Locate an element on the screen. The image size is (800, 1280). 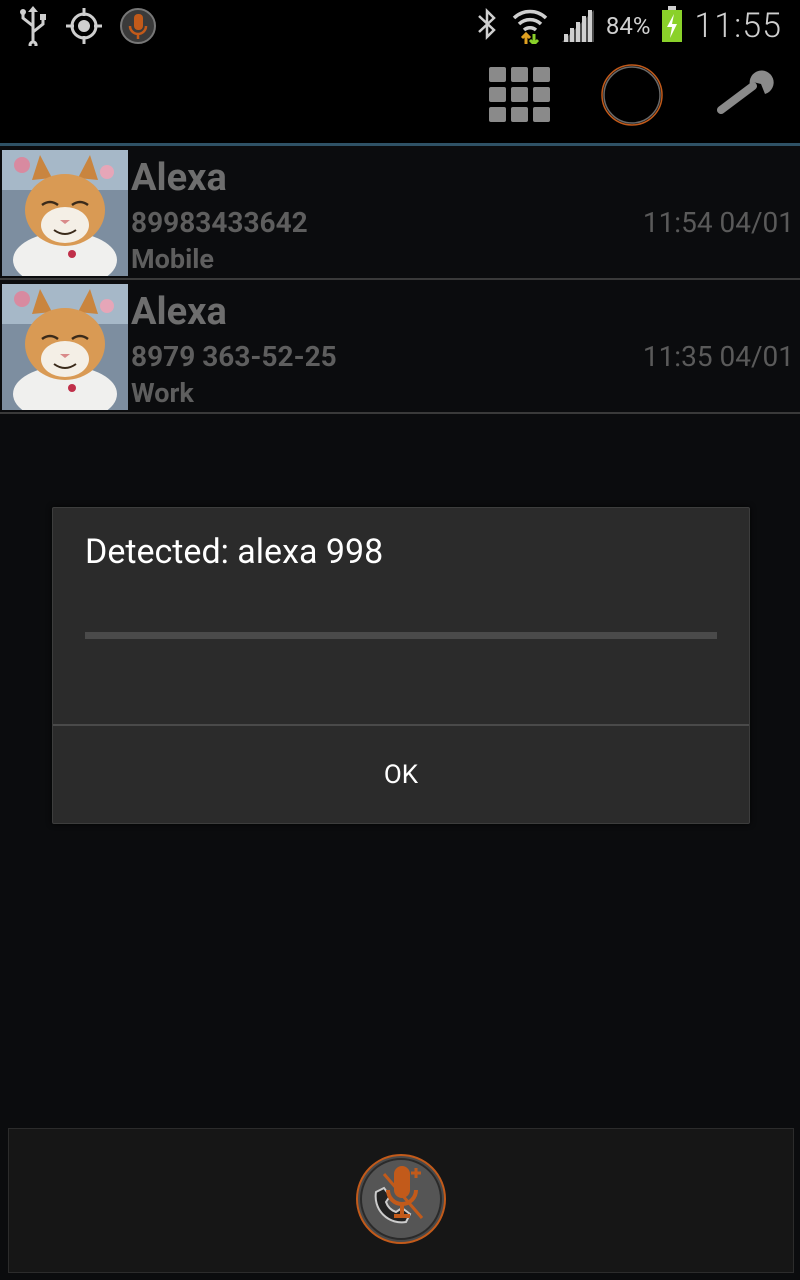
signal-icon is located at coordinates (578, 26).